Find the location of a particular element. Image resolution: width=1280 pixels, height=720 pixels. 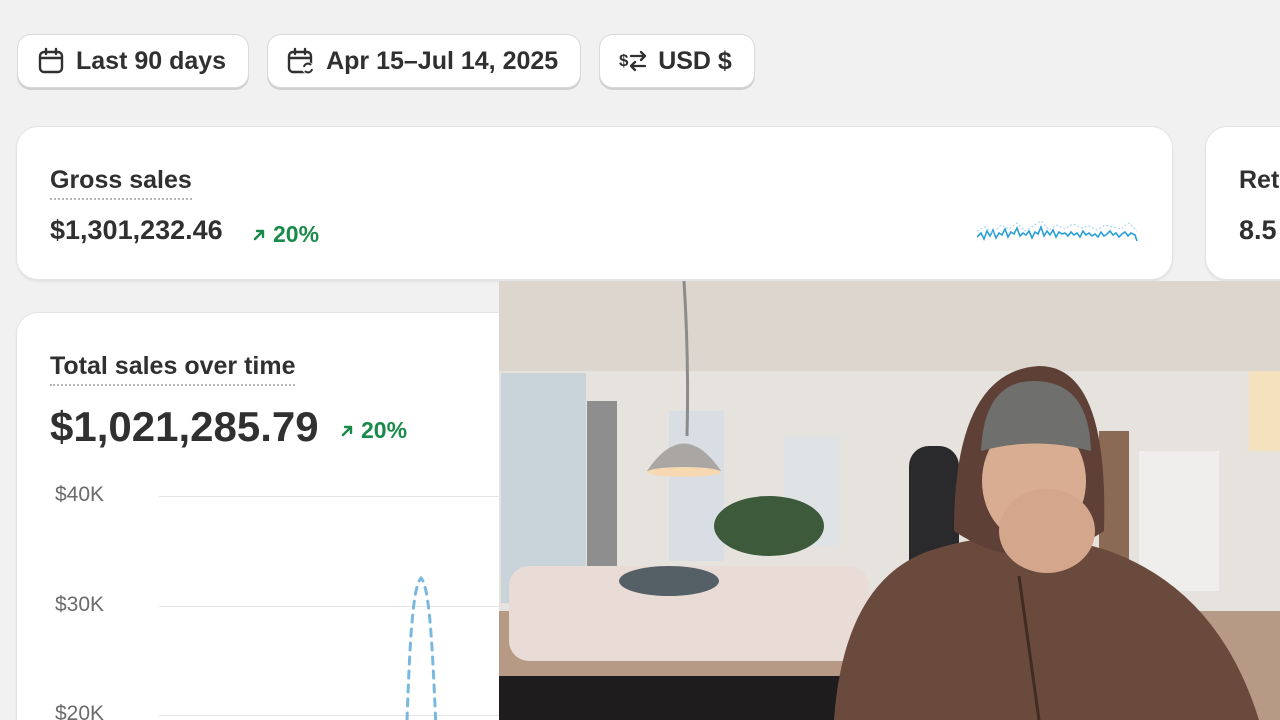

currency-button: $ USD $ is located at coordinates (677, 61).